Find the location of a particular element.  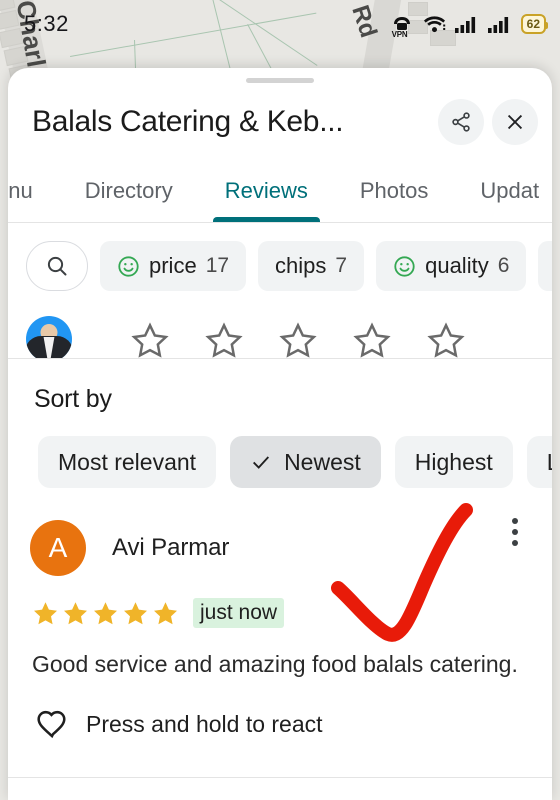

status-bar-icons: VPN 62 is located at coordinates (470, 26).